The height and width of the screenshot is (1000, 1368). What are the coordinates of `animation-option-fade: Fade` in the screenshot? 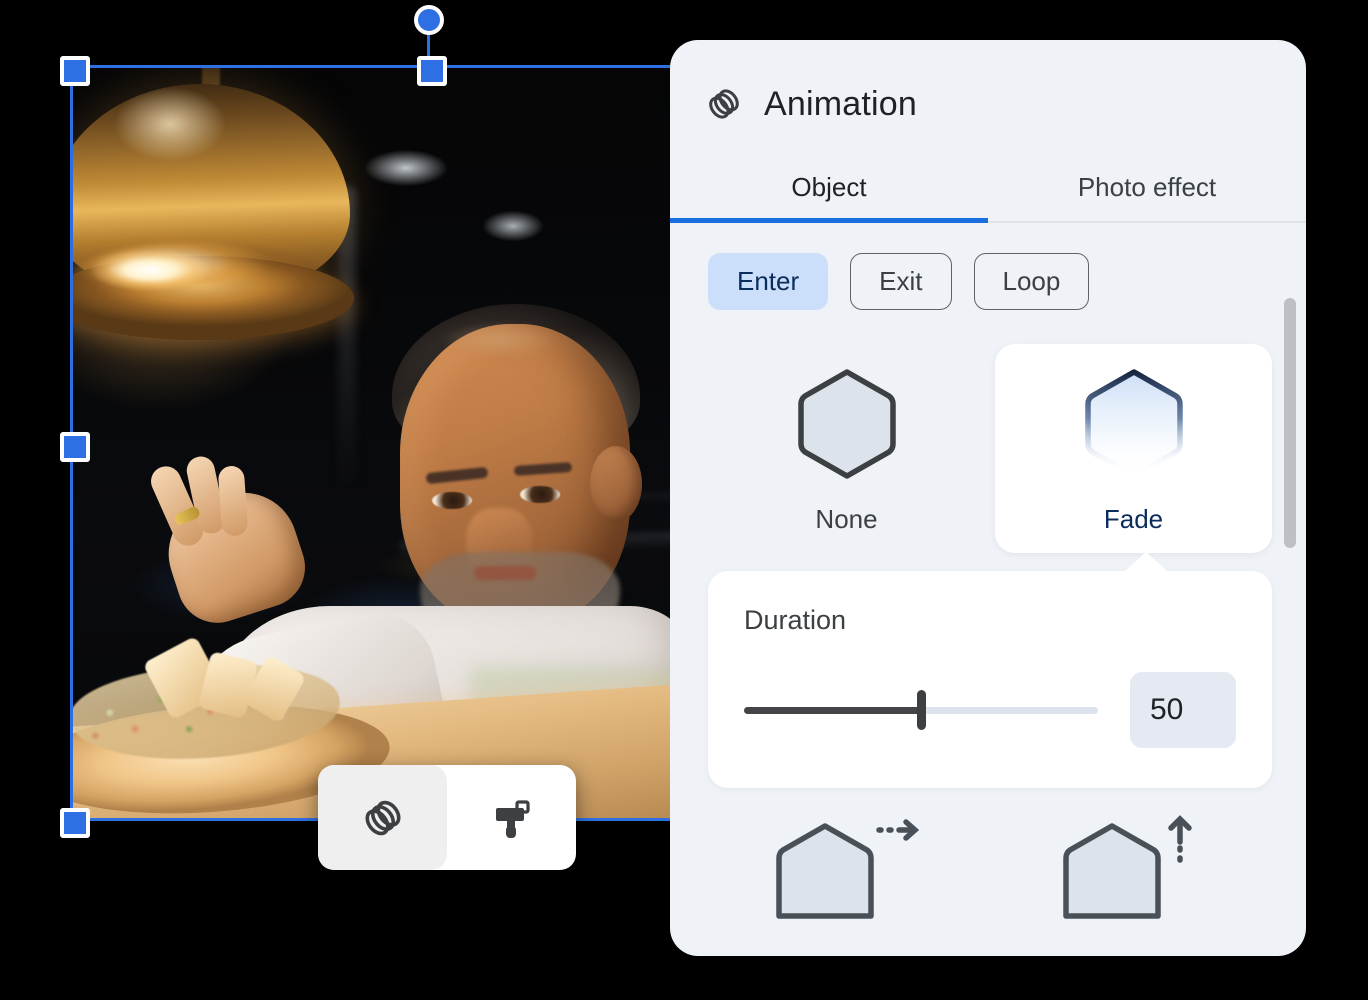 It's located at (1133, 448).